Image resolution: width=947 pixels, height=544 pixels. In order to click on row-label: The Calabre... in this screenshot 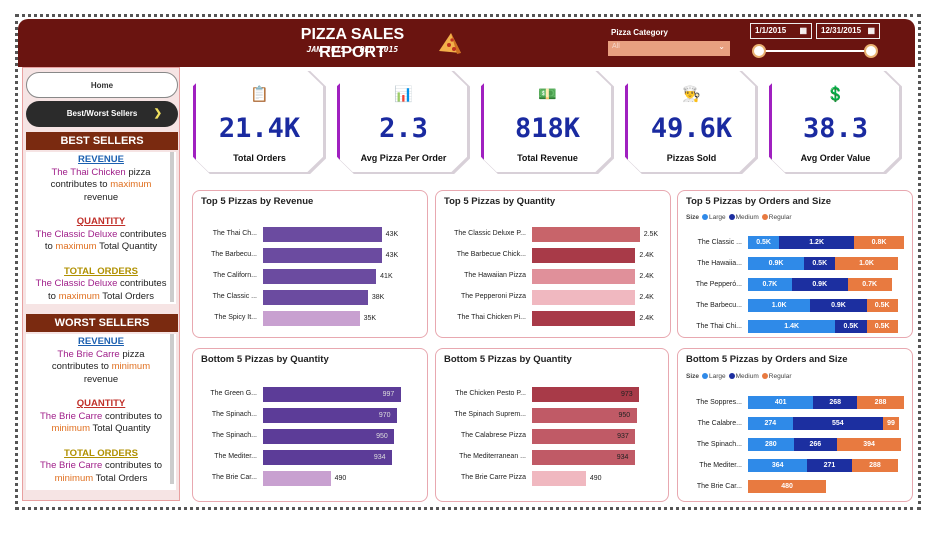, I will do `click(719, 423)`.